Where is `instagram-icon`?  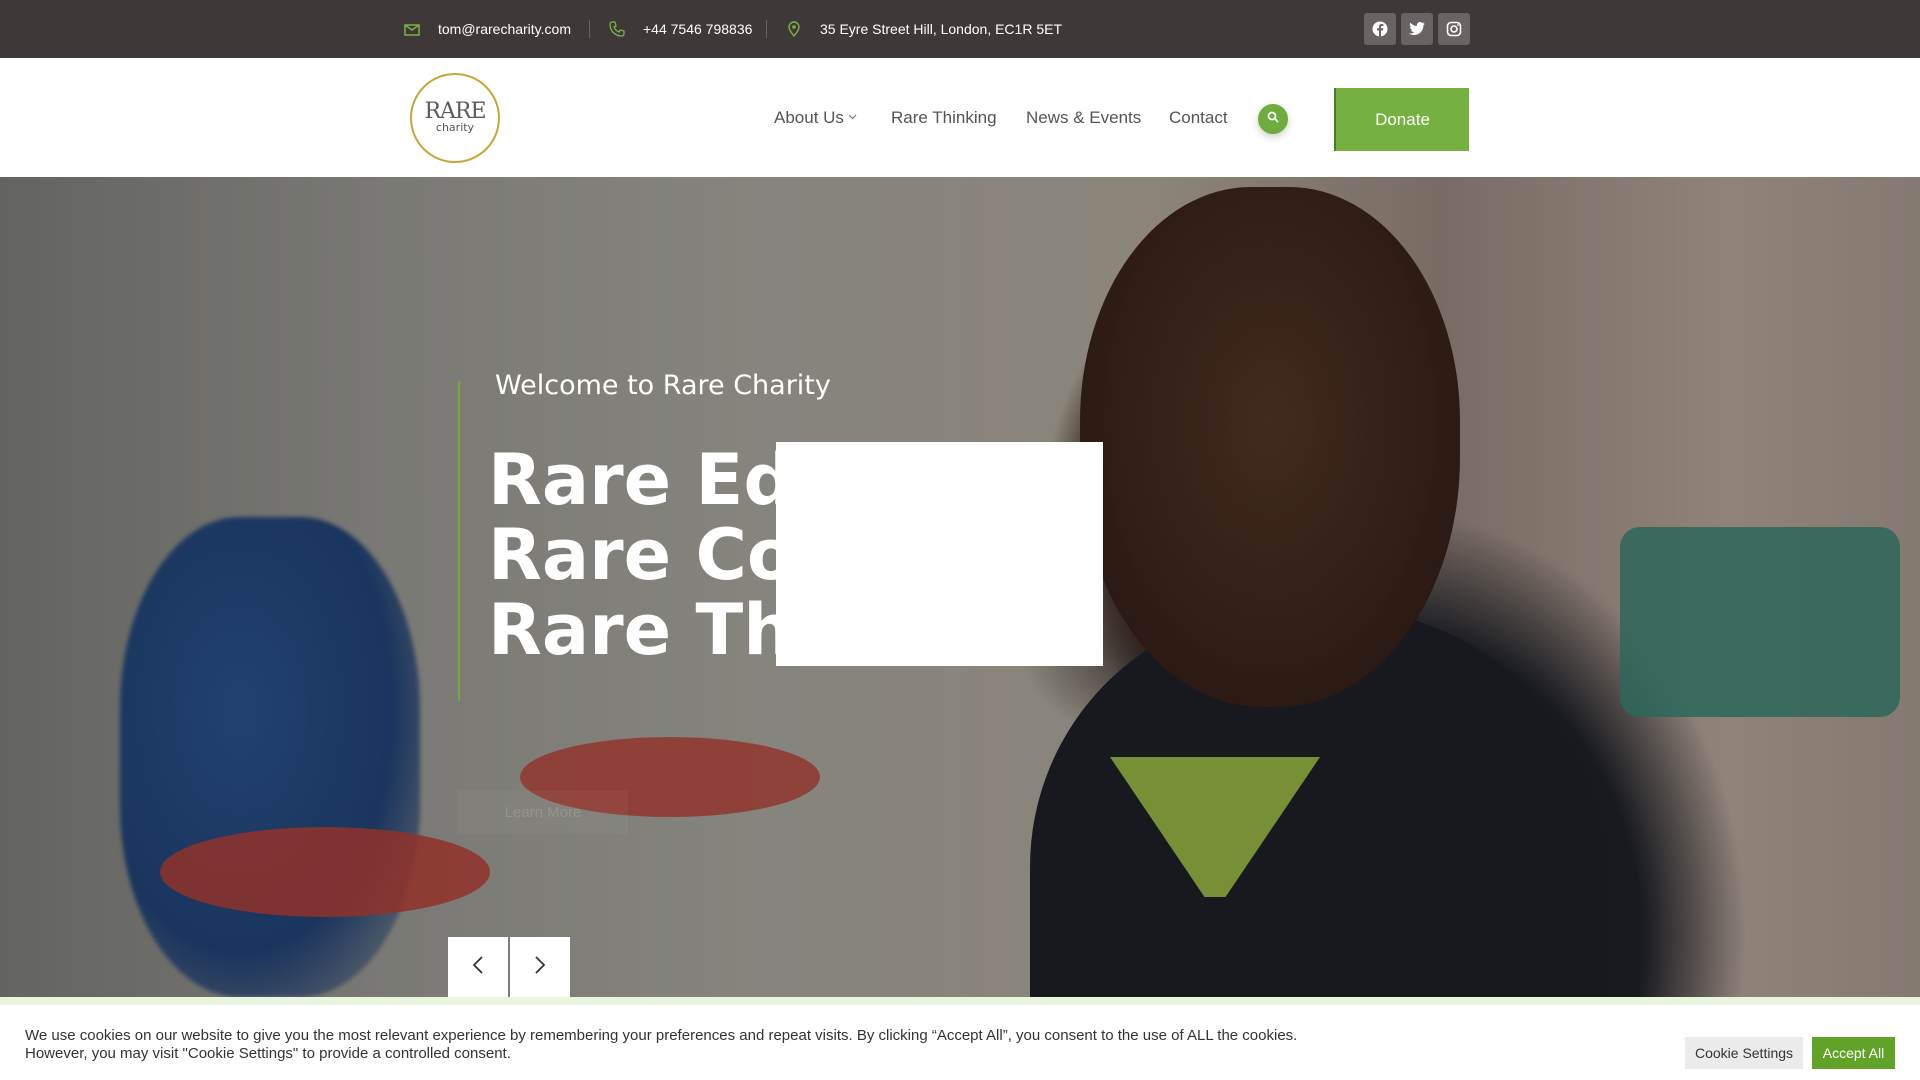 instagram-icon is located at coordinates (1454, 29).